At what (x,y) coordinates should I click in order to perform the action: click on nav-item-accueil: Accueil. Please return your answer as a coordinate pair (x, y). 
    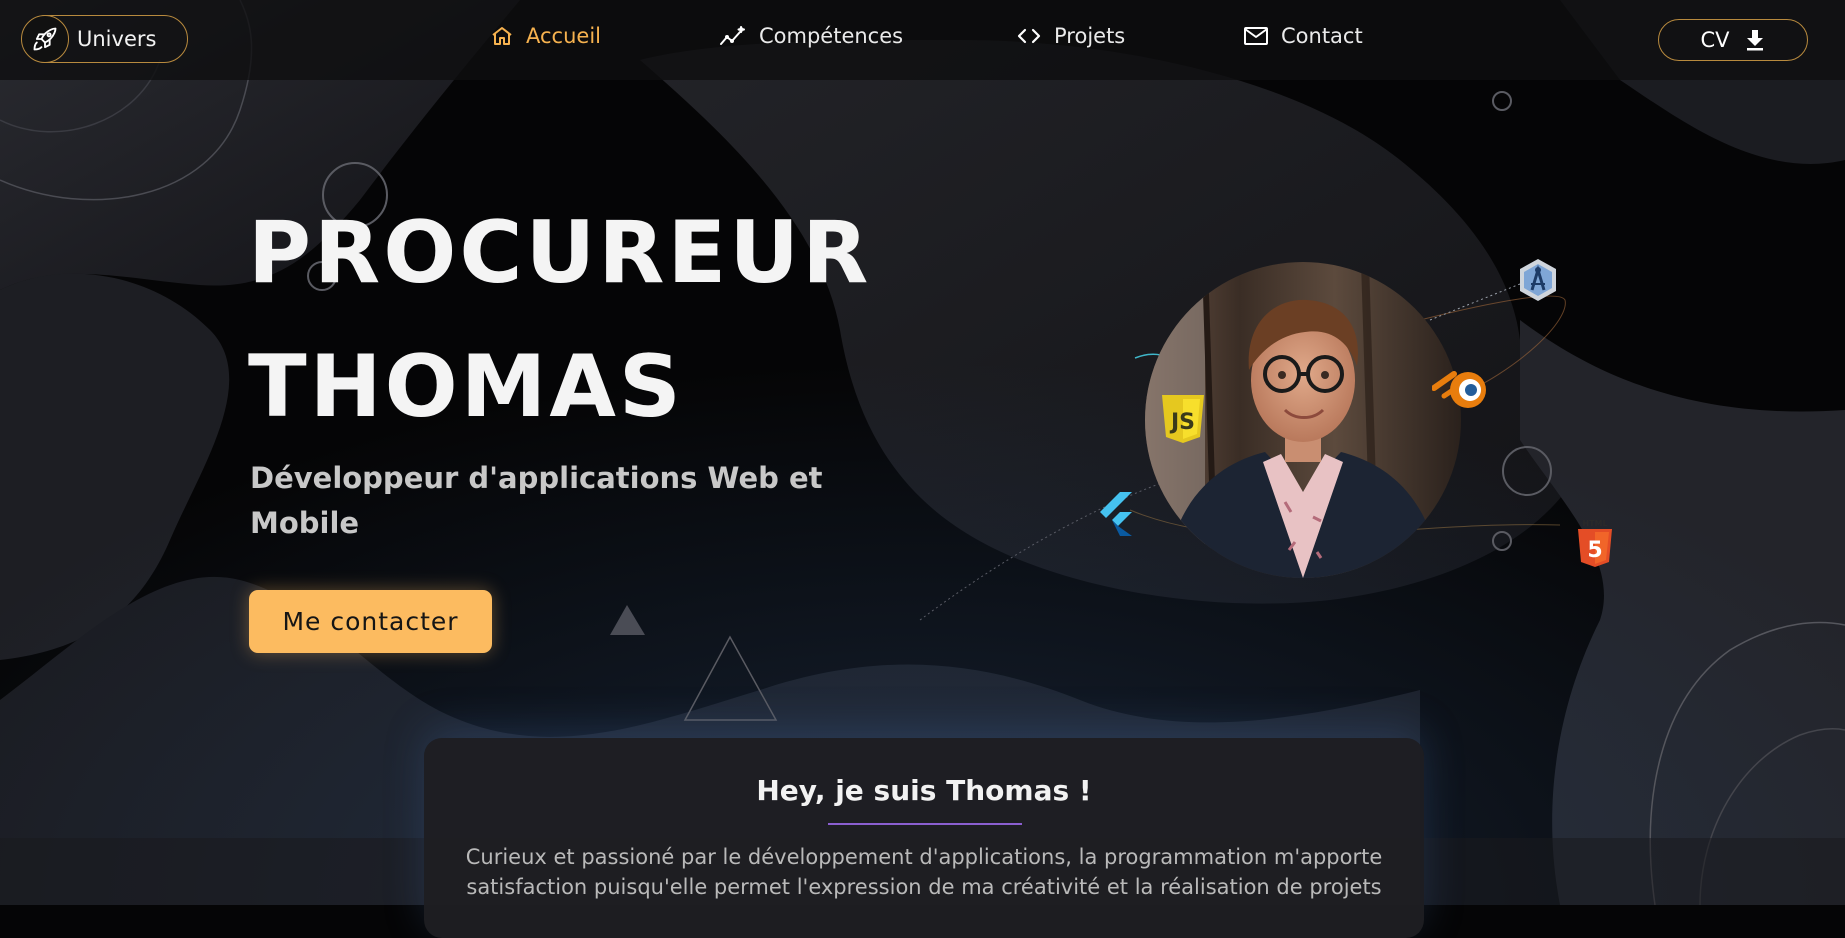
    Looking at the image, I should click on (545, 36).